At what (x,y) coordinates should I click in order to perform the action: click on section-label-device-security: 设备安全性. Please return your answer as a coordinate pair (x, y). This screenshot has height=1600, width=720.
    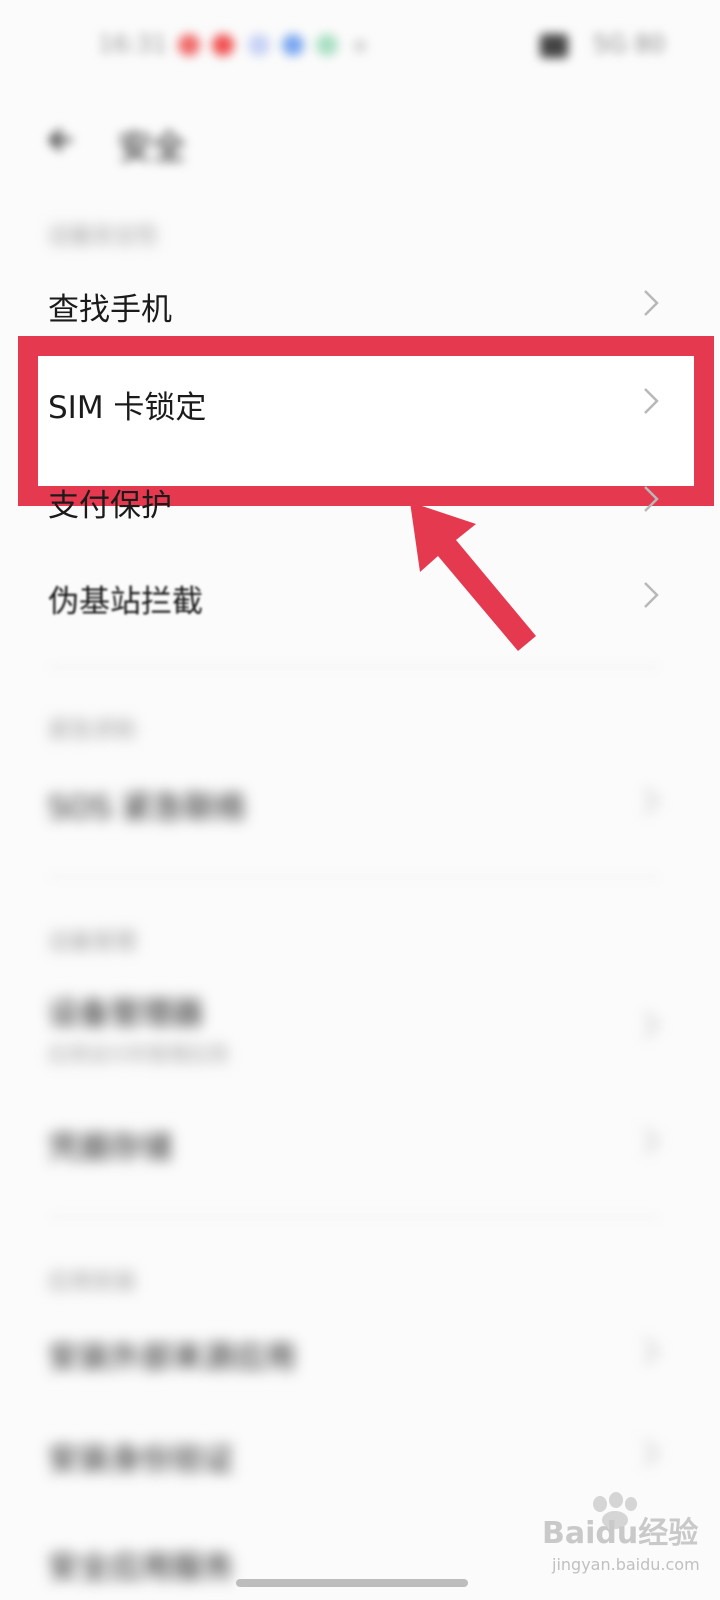
    Looking at the image, I should click on (103, 236).